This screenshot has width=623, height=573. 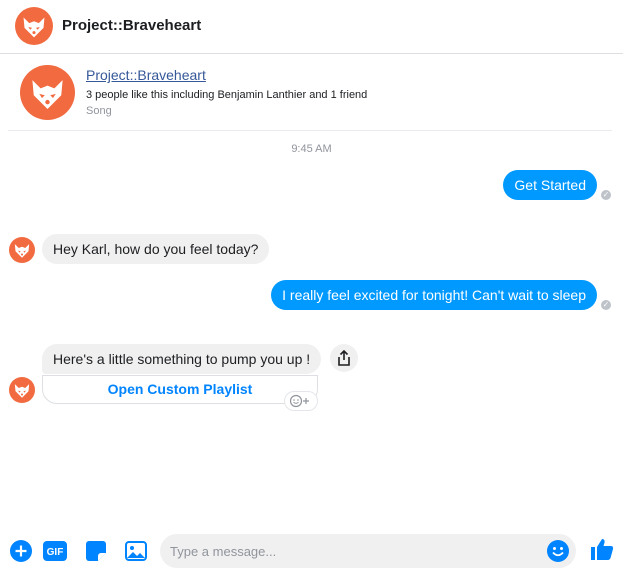 I want to click on chat-header: Project::Braveheart, so click(x=311, y=27).